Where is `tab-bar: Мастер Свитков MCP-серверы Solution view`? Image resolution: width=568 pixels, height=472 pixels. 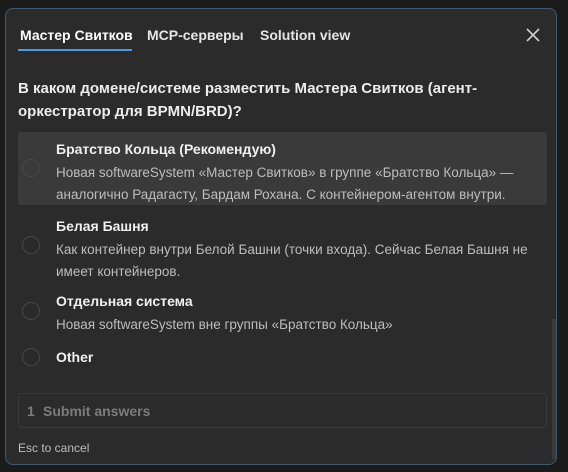 tab-bar: Мастер Свитков MCP-серверы Solution view is located at coordinates (281, 34).